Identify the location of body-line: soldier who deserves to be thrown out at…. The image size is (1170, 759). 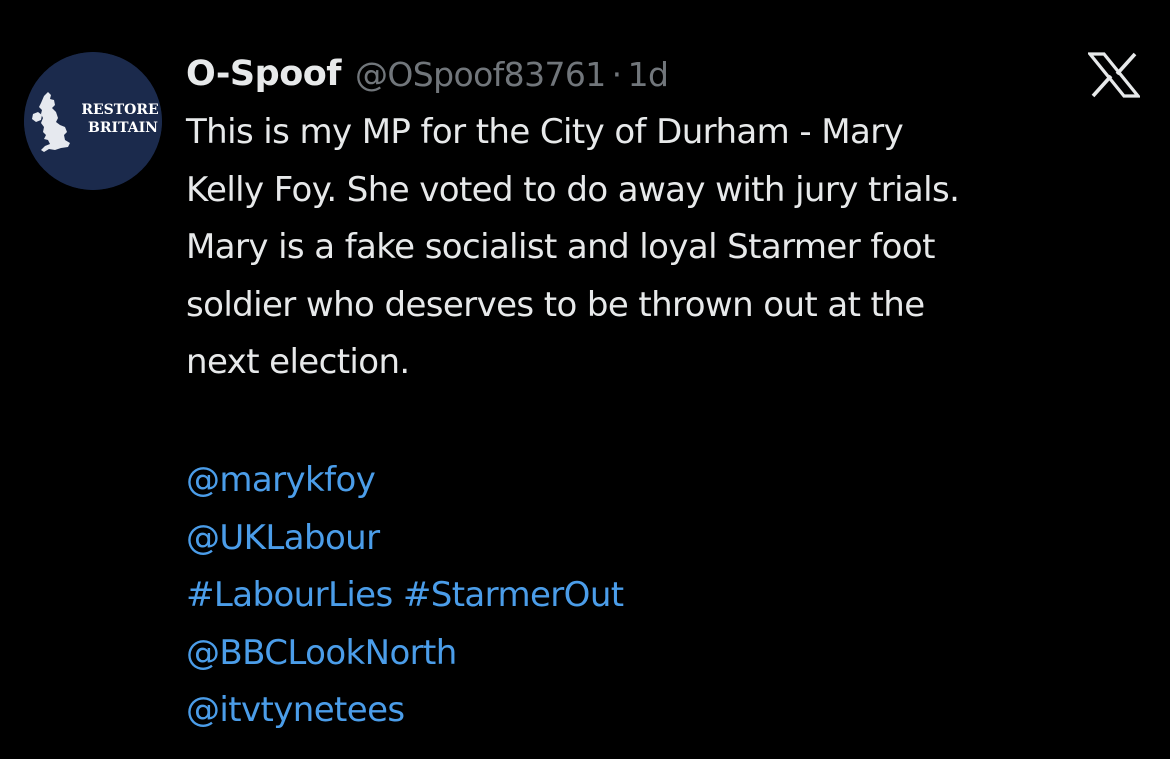
(555, 304).